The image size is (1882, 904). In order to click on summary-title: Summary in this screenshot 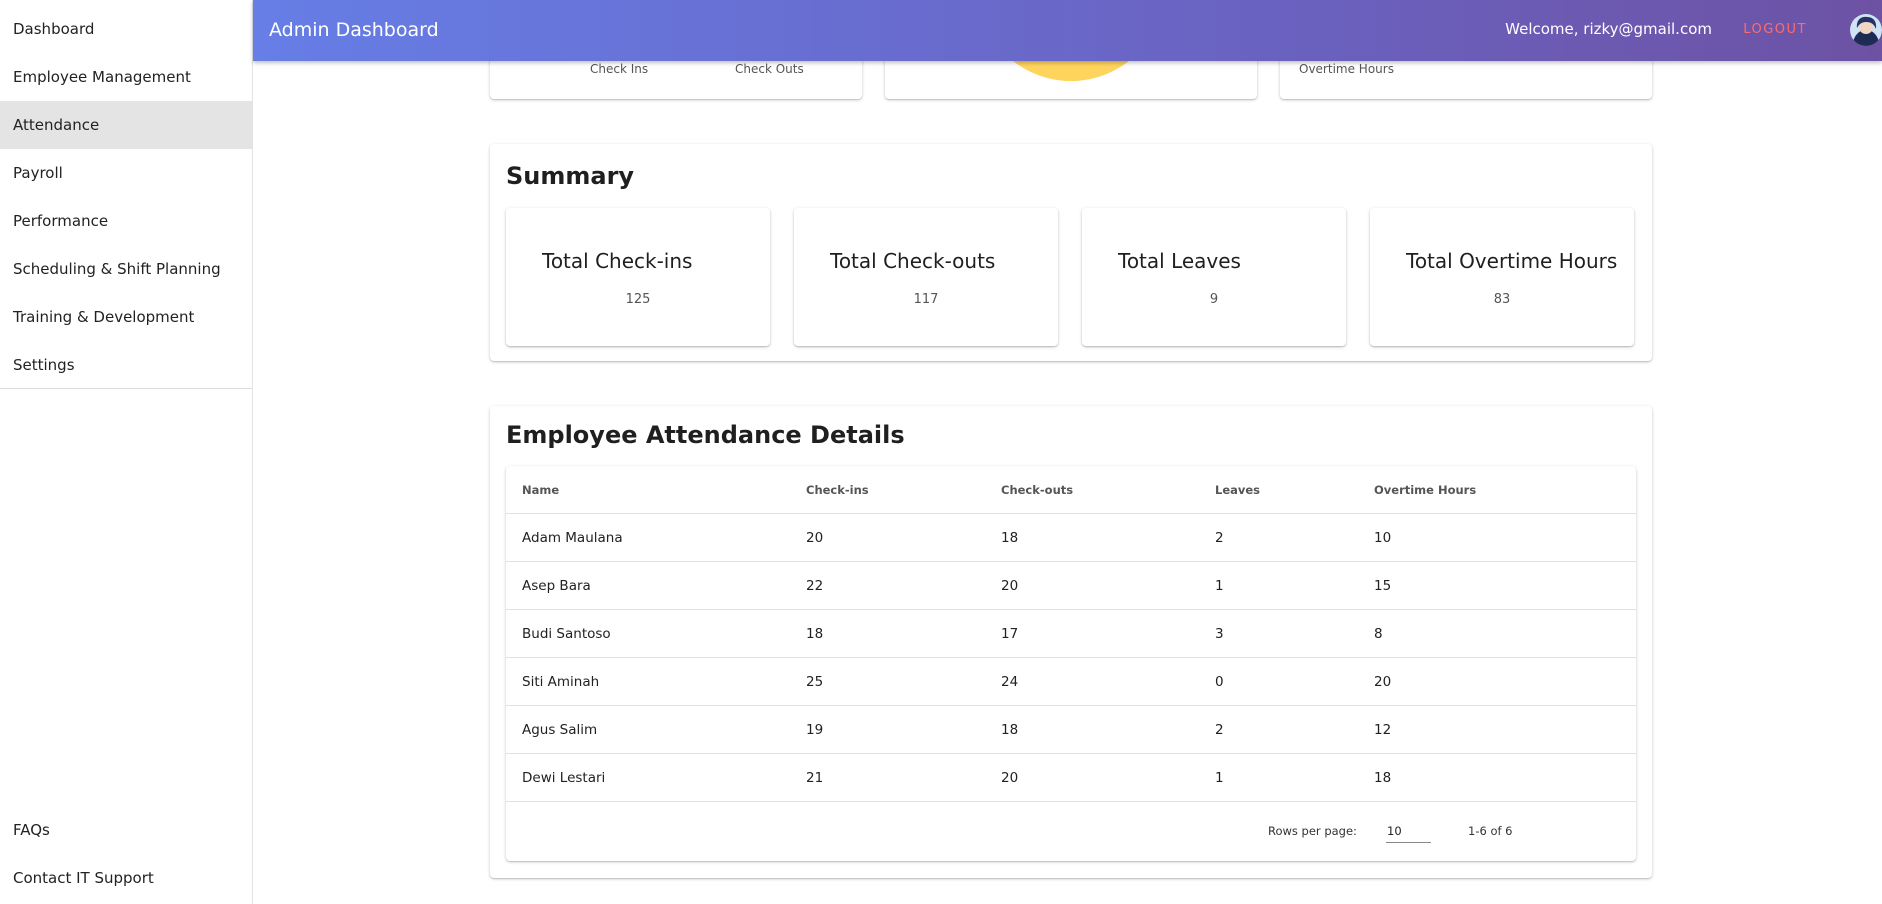, I will do `click(570, 176)`.